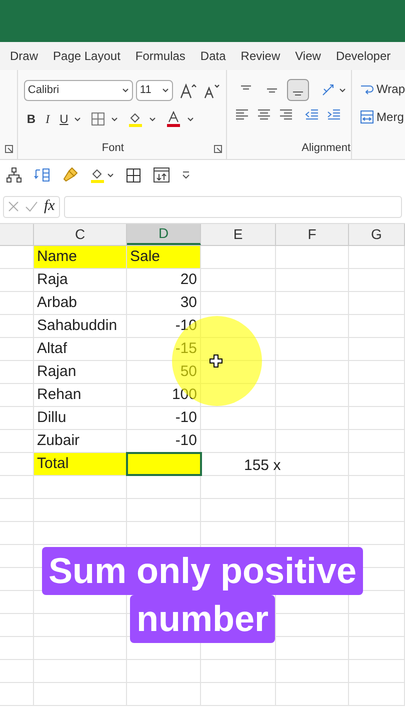 The height and width of the screenshot is (720, 405). Describe the element at coordinates (312, 115) in the screenshot. I see `decrease-indent-icon` at that location.